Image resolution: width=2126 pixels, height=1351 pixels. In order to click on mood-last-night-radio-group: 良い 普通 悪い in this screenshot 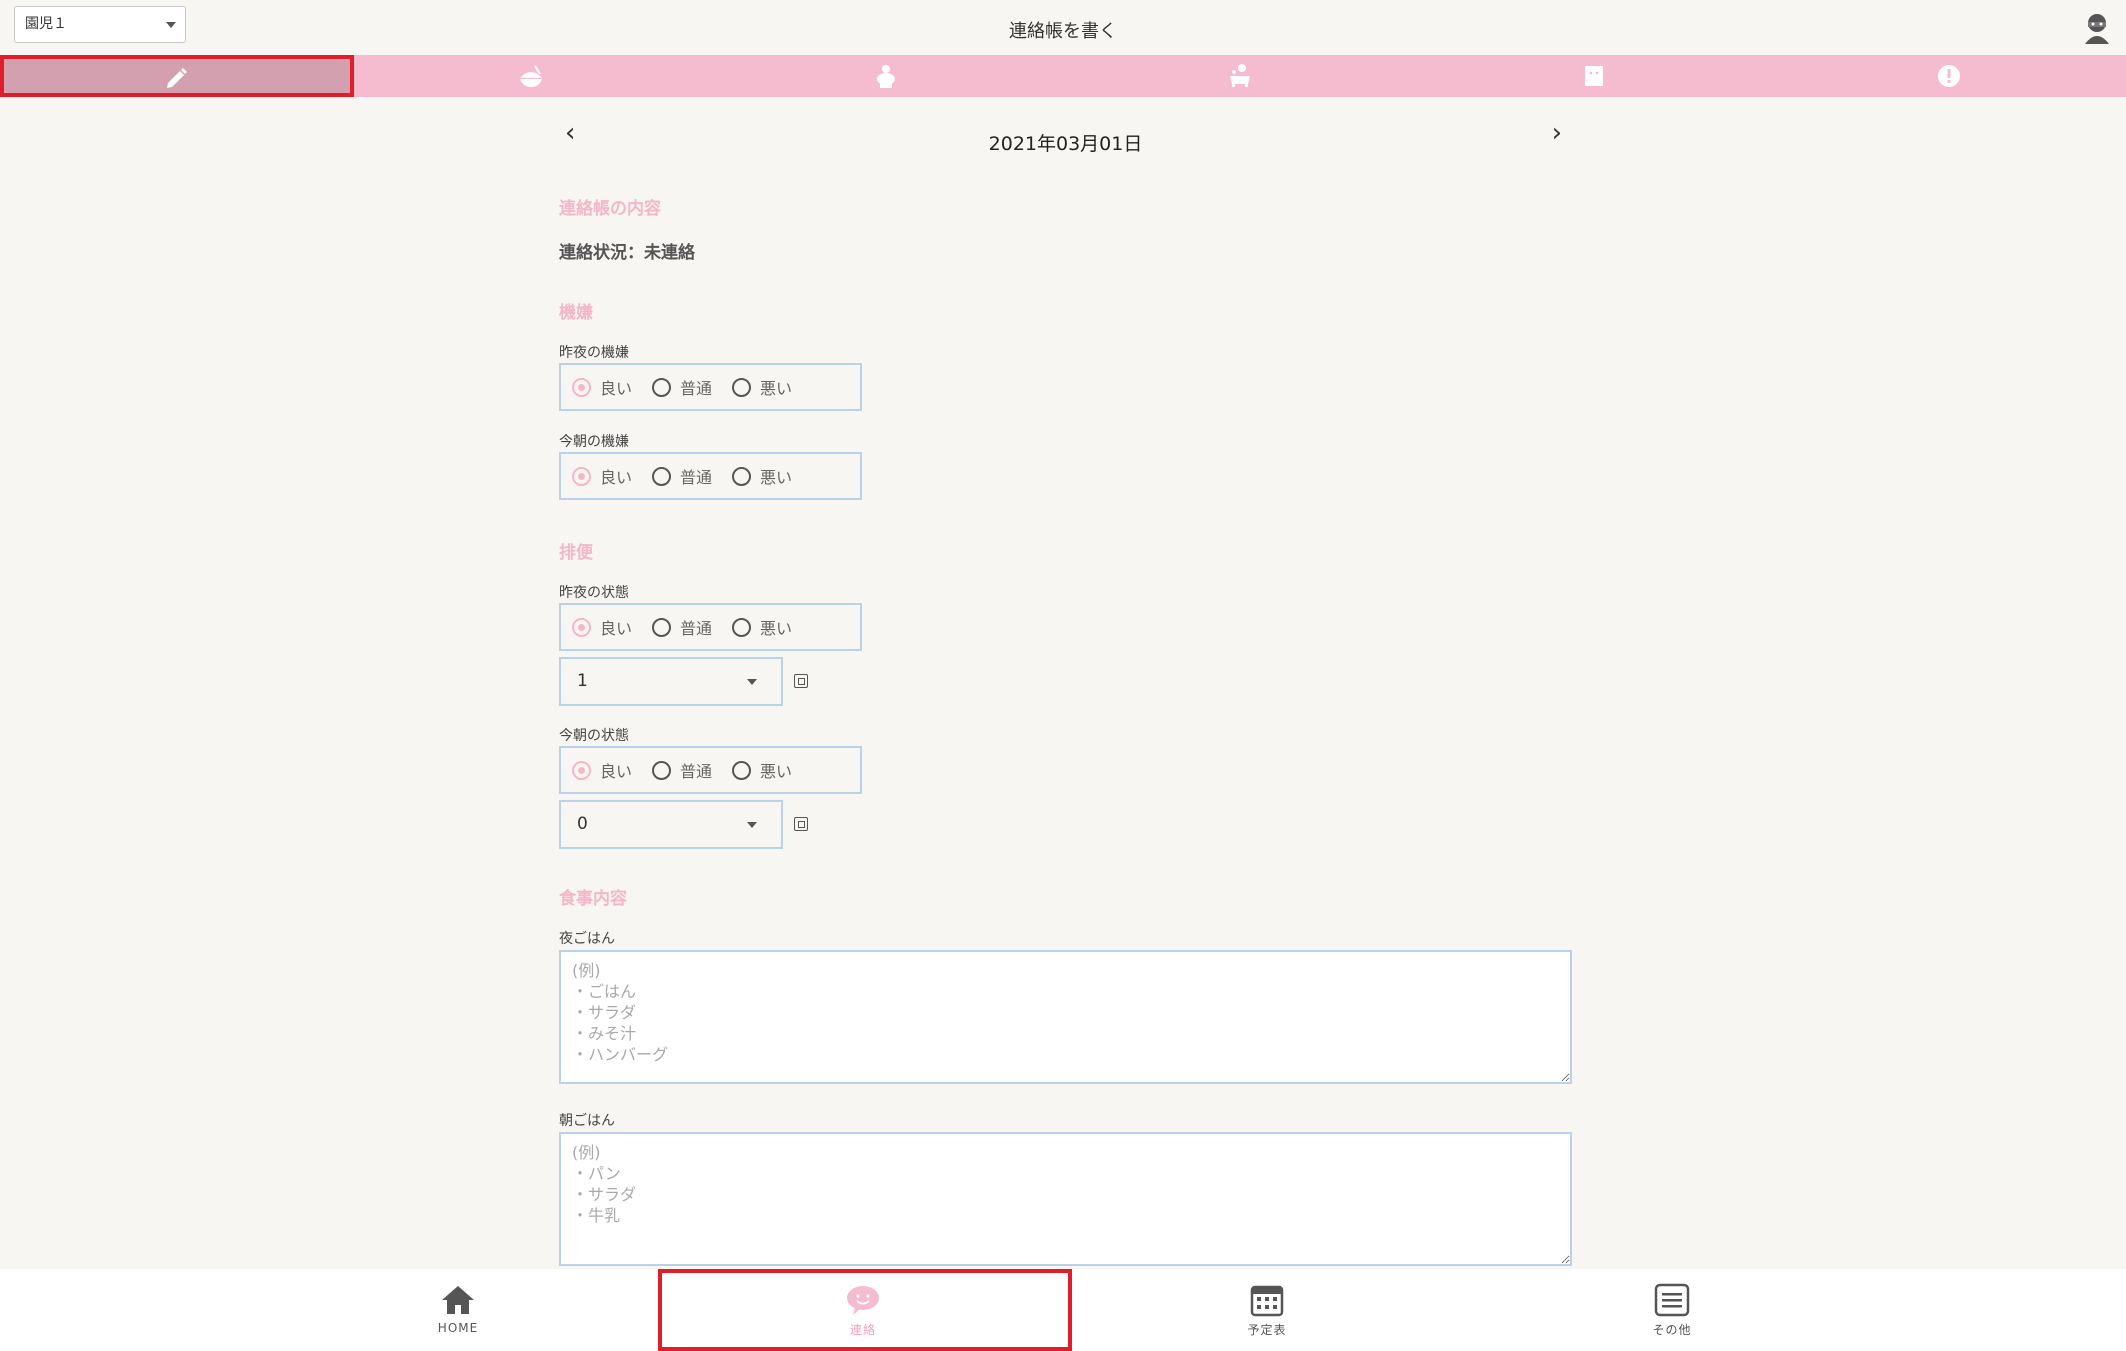, I will do `click(710, 387)`.